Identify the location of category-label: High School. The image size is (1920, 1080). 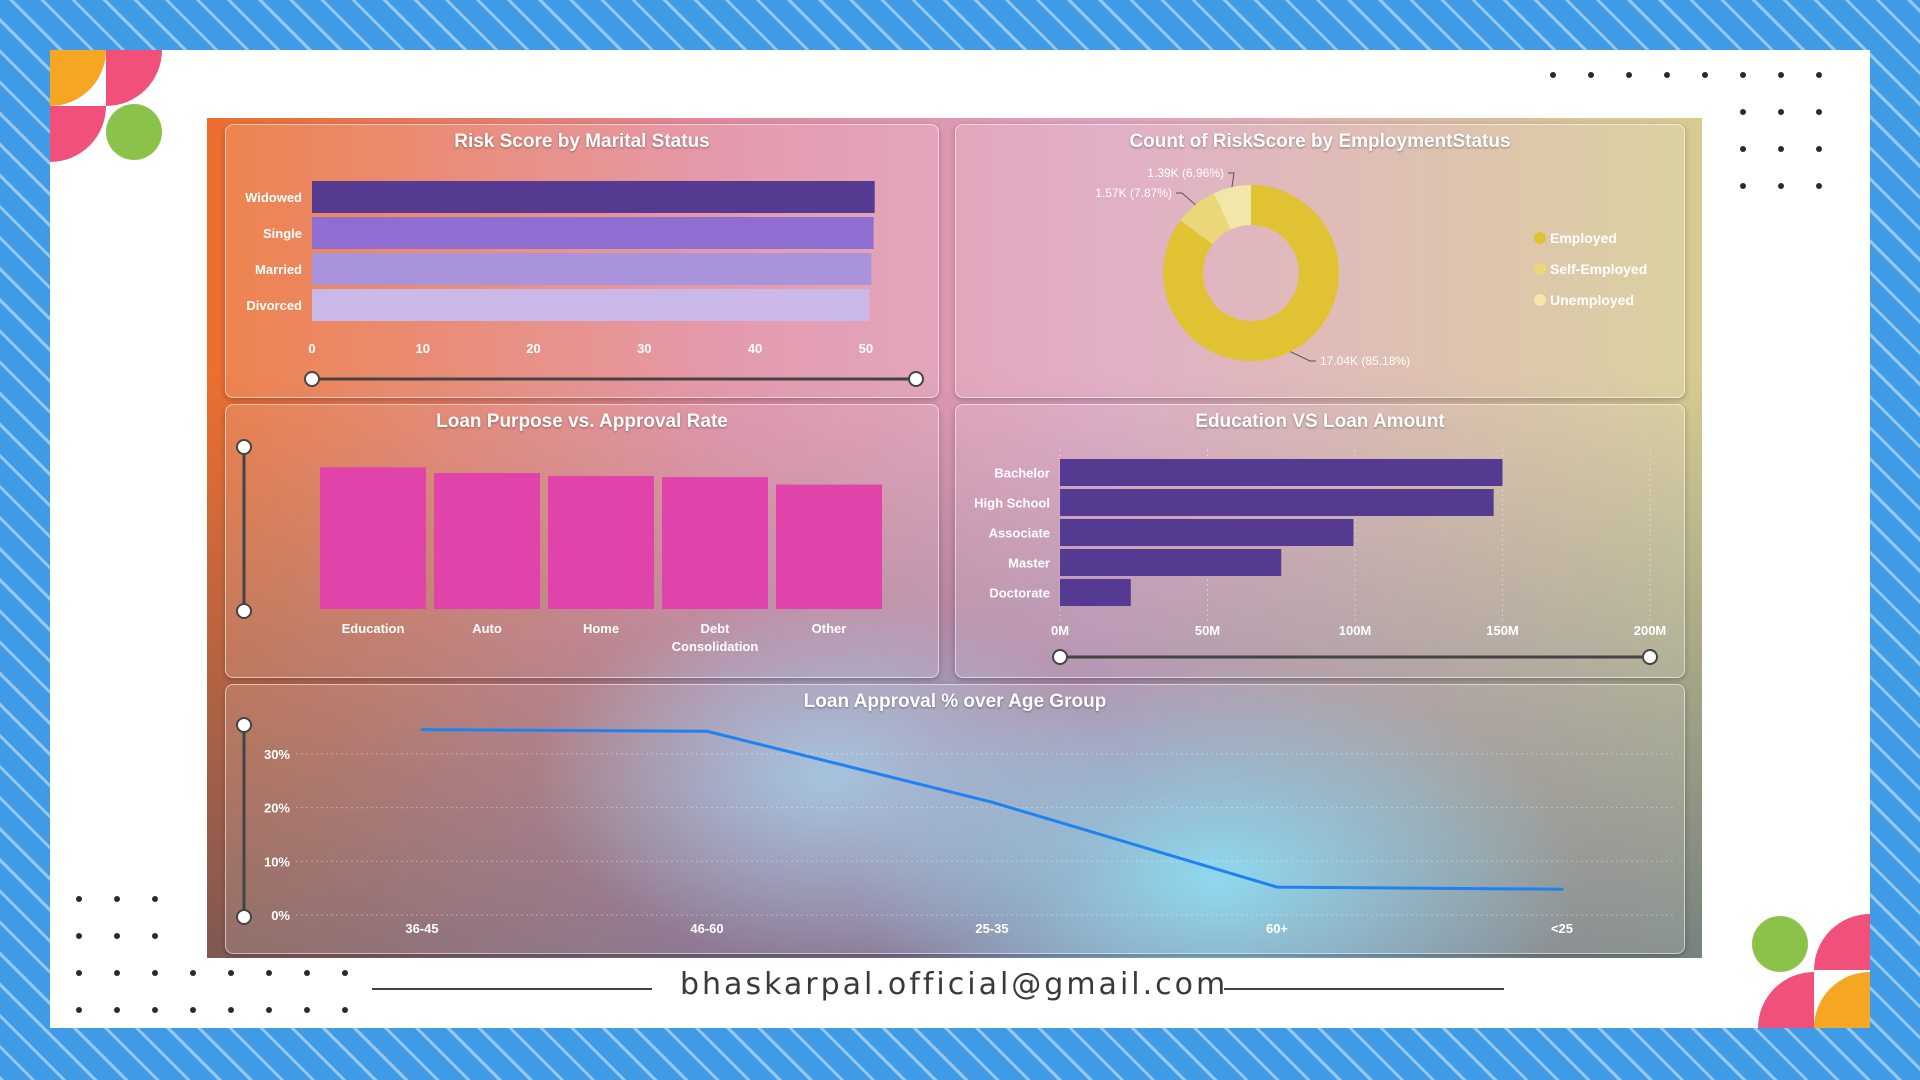
(1012, 503).